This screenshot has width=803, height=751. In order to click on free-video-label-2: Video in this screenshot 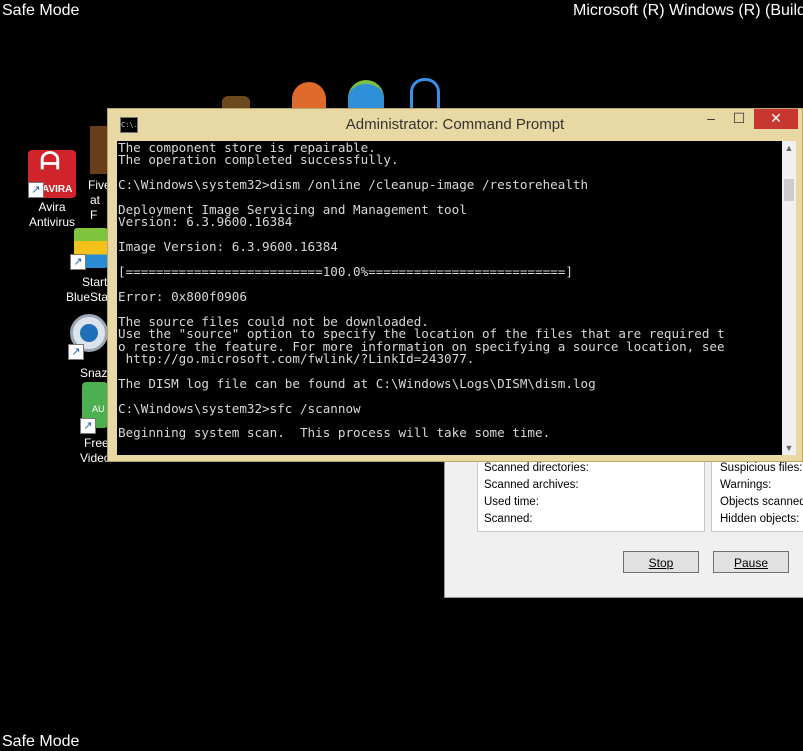, I will do `click(95, 458)`.